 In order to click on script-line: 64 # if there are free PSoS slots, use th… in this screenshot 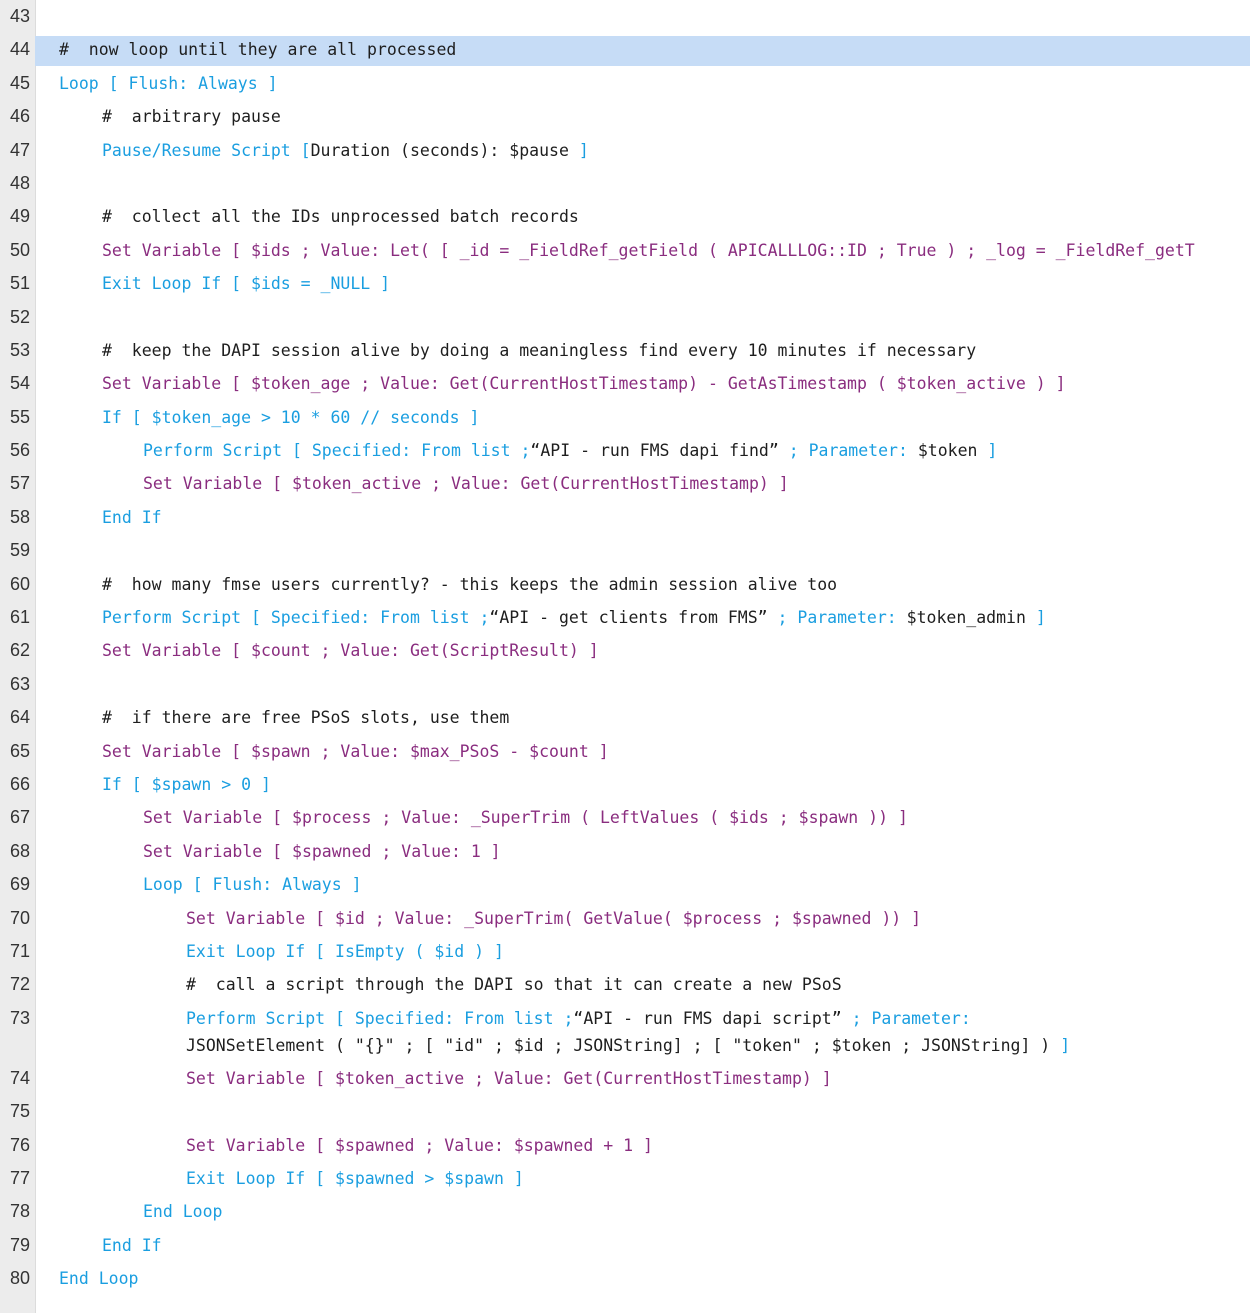, I will do `click(625, 717)`.